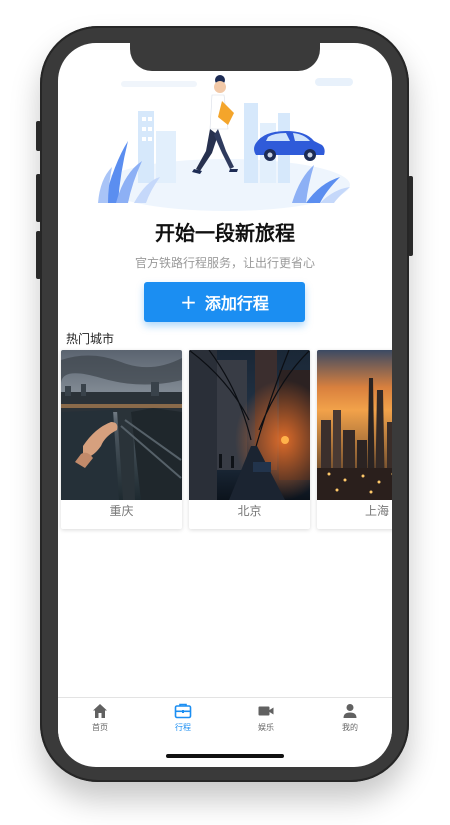  I want to click on tab-profile-label: 我的, so click(350, 727).